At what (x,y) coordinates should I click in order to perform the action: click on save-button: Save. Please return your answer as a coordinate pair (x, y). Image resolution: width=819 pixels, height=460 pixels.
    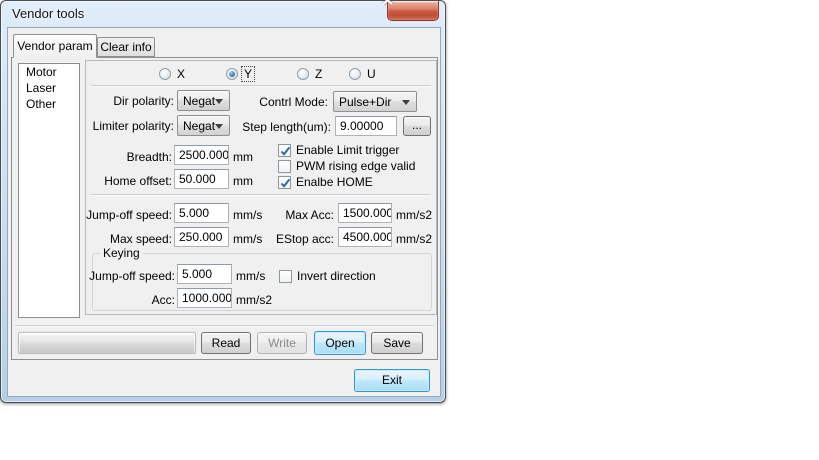
    Looking at the image, I should click on (397, 343).